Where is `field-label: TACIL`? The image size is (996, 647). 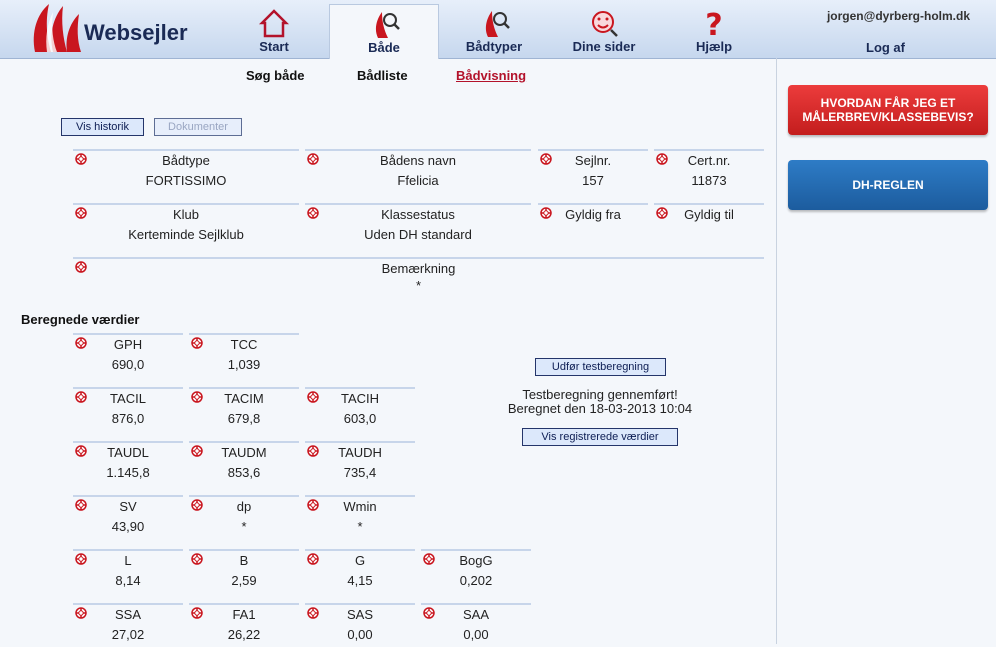
field-label: TACIL is located at coordinates (128, 398).